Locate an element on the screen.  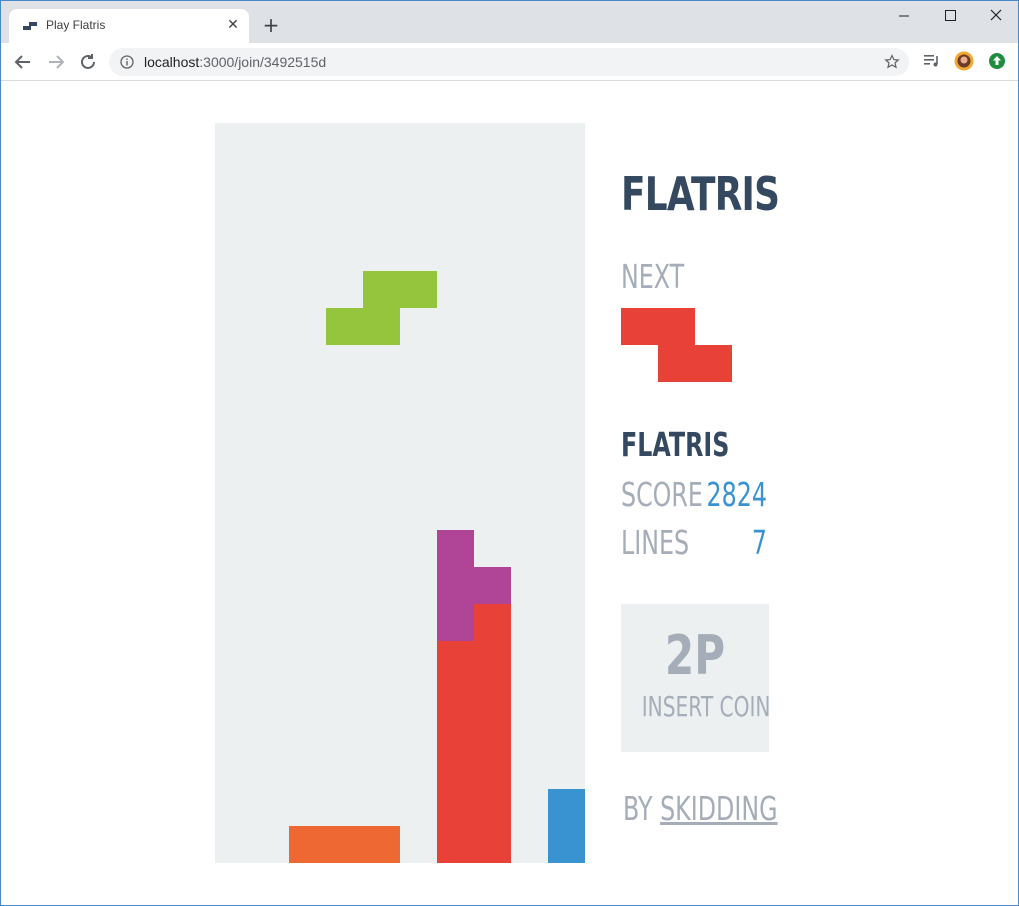
next-label: NEXT is located at coordinates (653, 276).